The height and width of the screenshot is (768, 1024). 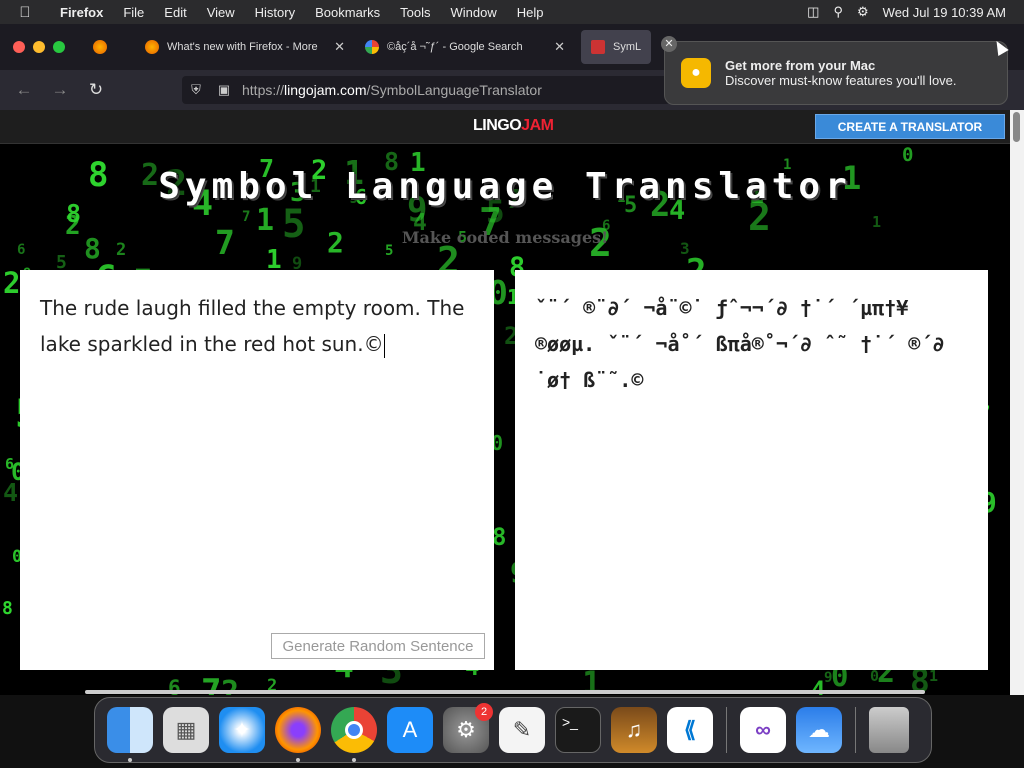 I want to click on lightbulb-icon: ●, so click(x=696, y=73).